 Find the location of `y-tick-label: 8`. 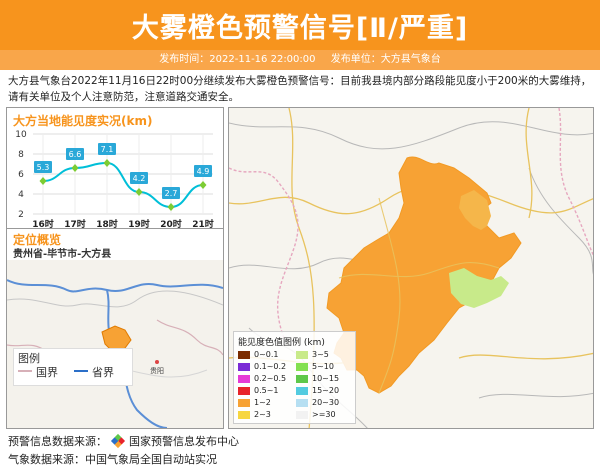

y-tick-label: 8 is located at coordinates (21, 155).